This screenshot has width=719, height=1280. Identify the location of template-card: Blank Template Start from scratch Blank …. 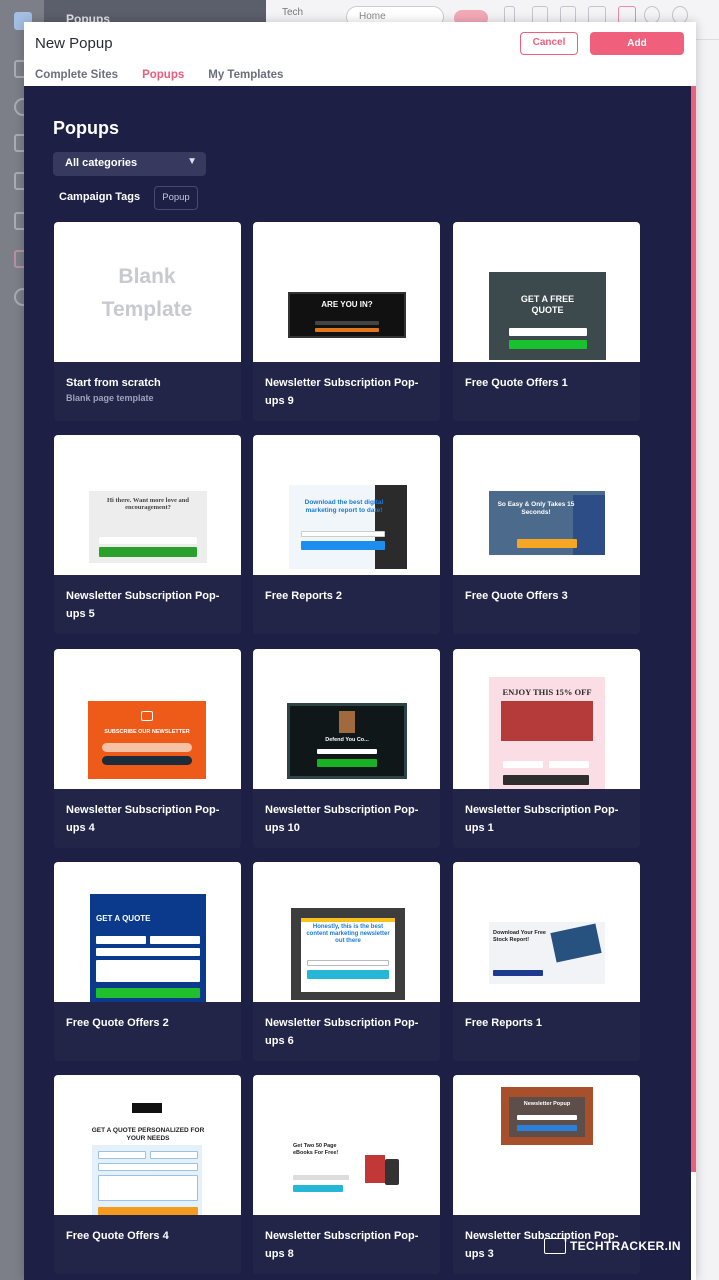
(147, 321).